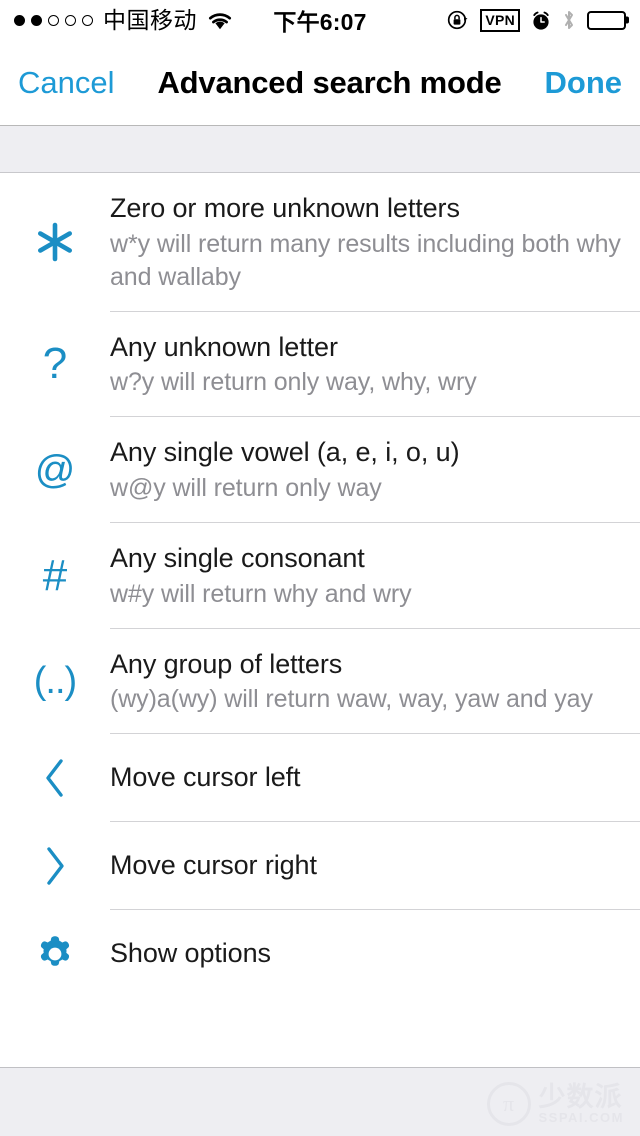 Image resolution: width=640 pixels, height=1136 pixels. I want to click on list-item-show-options: Show options, so click(320, 954).